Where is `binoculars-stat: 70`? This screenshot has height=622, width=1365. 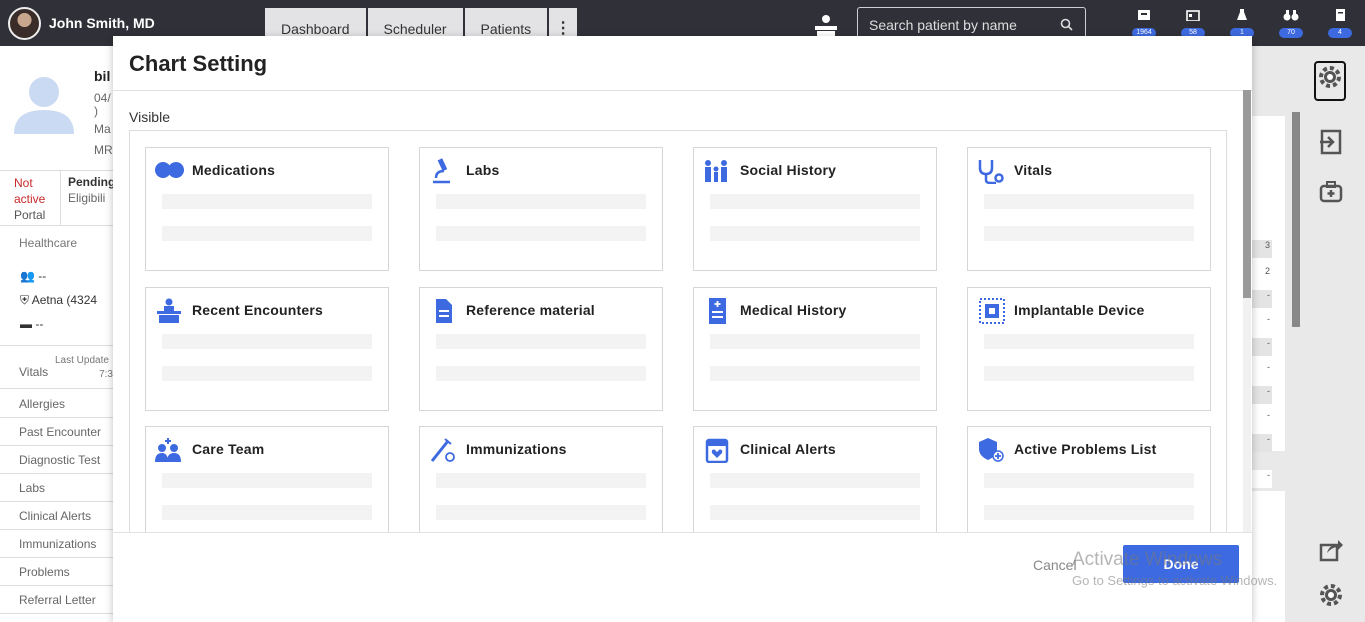 binoculars-stat: 70 is located at coordinates (1291, 23).